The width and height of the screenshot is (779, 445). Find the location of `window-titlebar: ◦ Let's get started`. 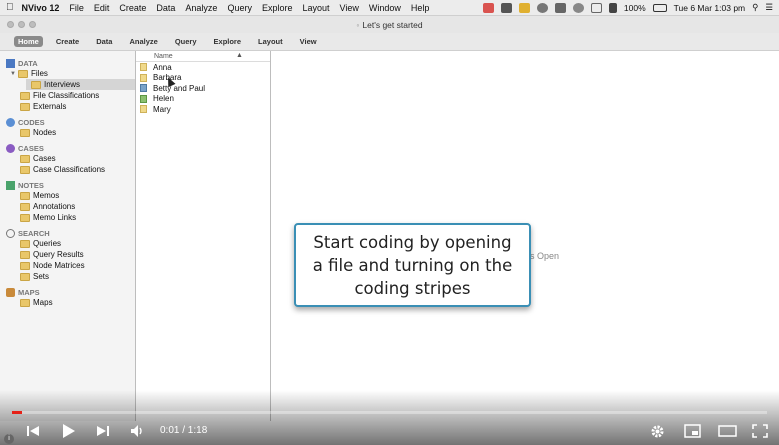

window-titlebar: ◦ Let's get started is located at coordinates (389, 24).